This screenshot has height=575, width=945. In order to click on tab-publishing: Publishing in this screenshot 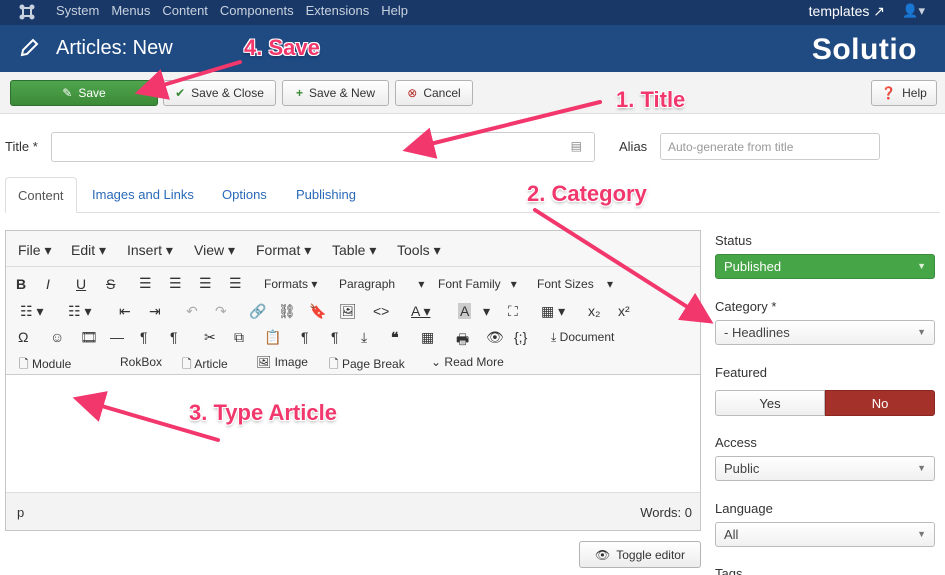, I will do `click(326, 195)`.